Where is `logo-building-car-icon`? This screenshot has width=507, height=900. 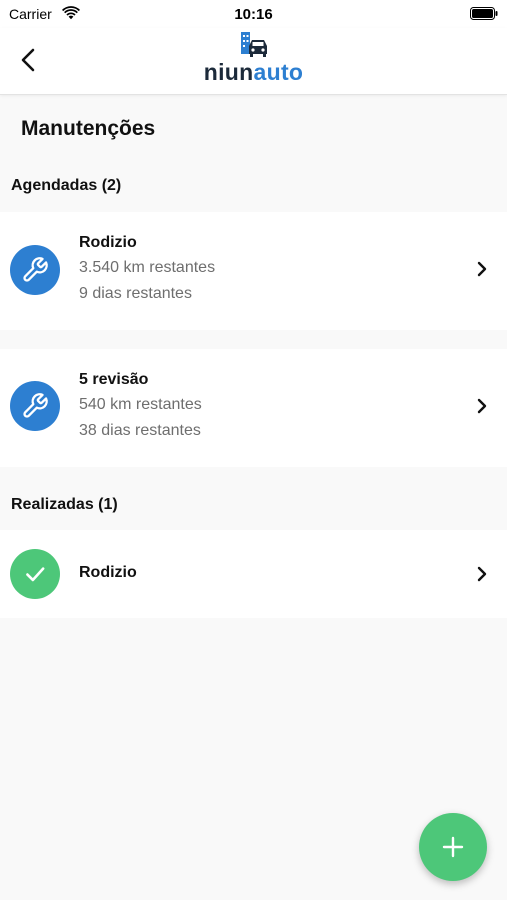
logo-building-car-icon is located at coordinates (253, 44).